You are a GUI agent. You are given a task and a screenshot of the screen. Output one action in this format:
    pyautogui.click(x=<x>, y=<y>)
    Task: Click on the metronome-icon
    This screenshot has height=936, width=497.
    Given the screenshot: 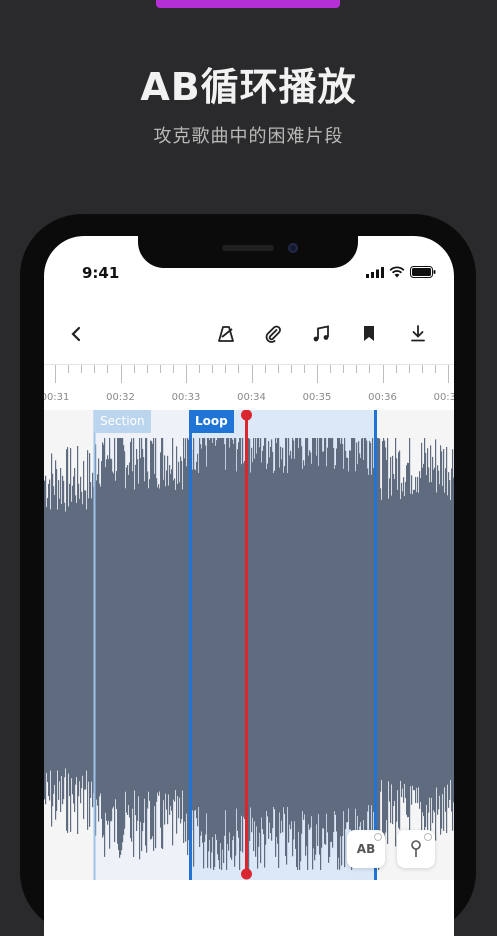 What is the action you would take?
    pyautogui.click(x=226, y=334)
    